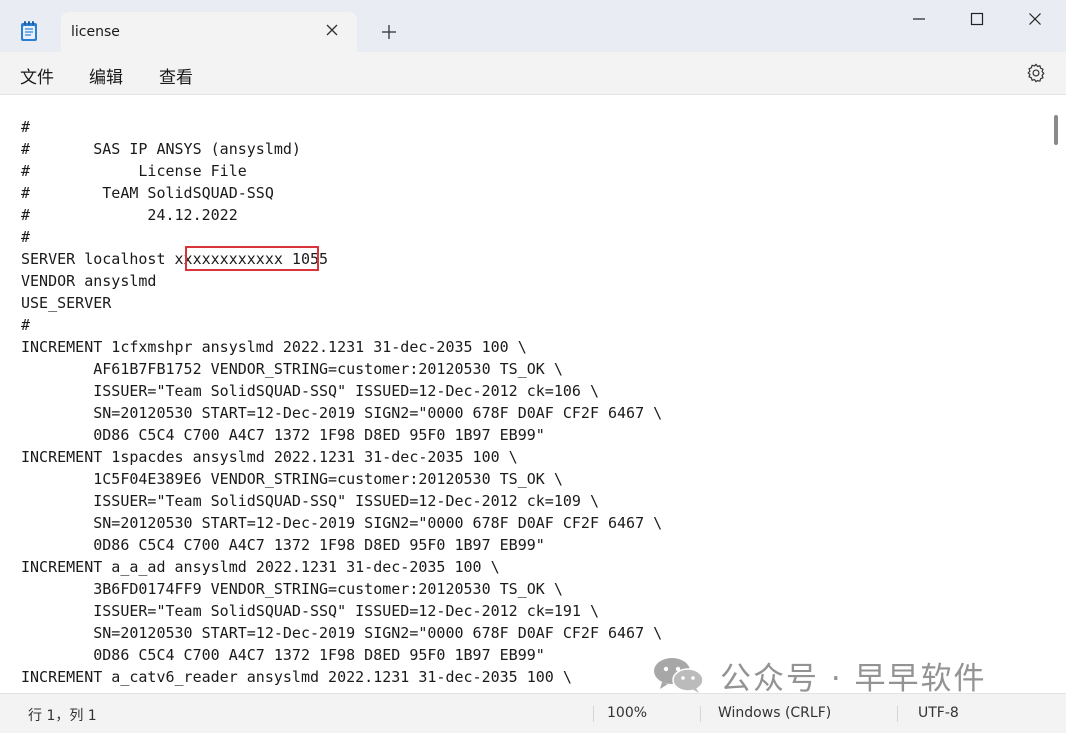 The image size is (1066, 733). I want to click on tab-title: license, so click(95, 32).